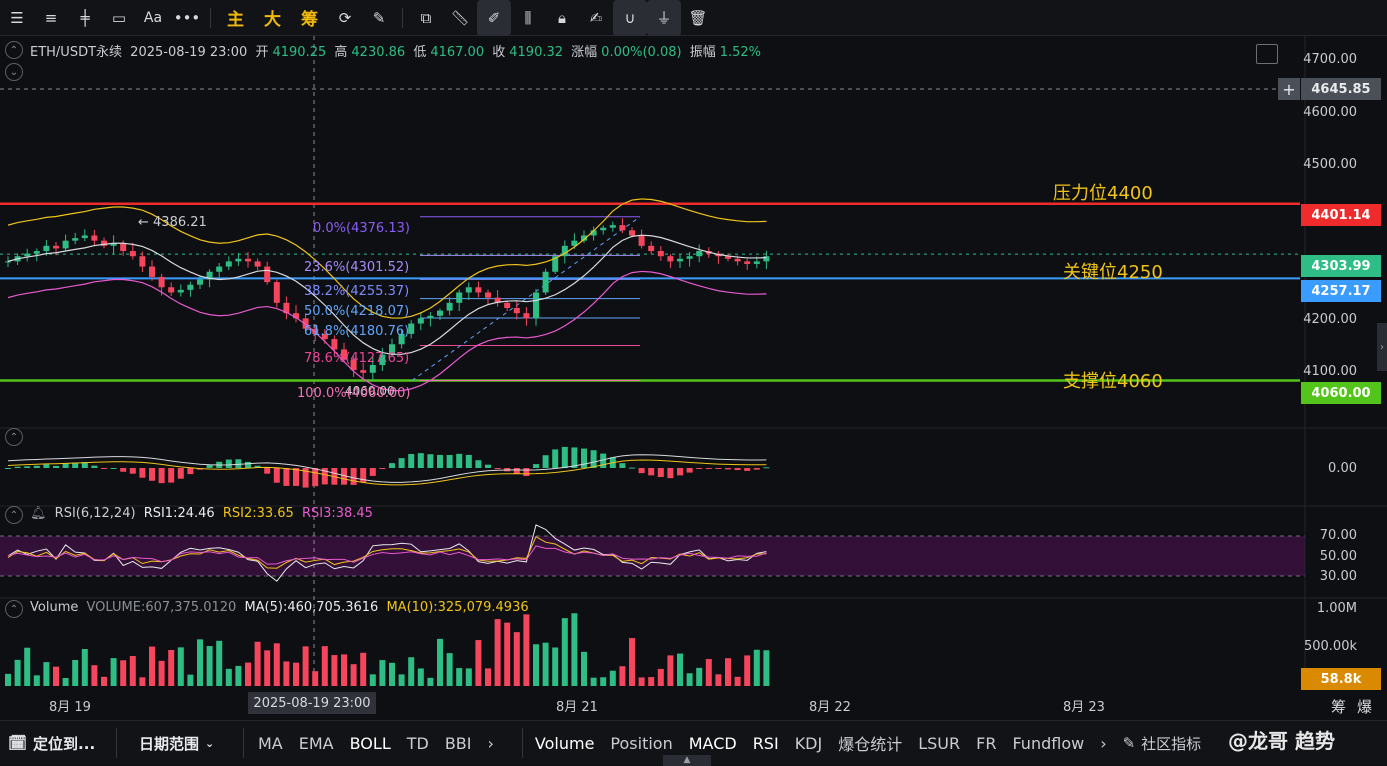 The image size is (1387, 766). What do you see at coordinates (235, 18) in the screenshot?
I see `main-chart-button: 主` at bounding box center [235, 18].